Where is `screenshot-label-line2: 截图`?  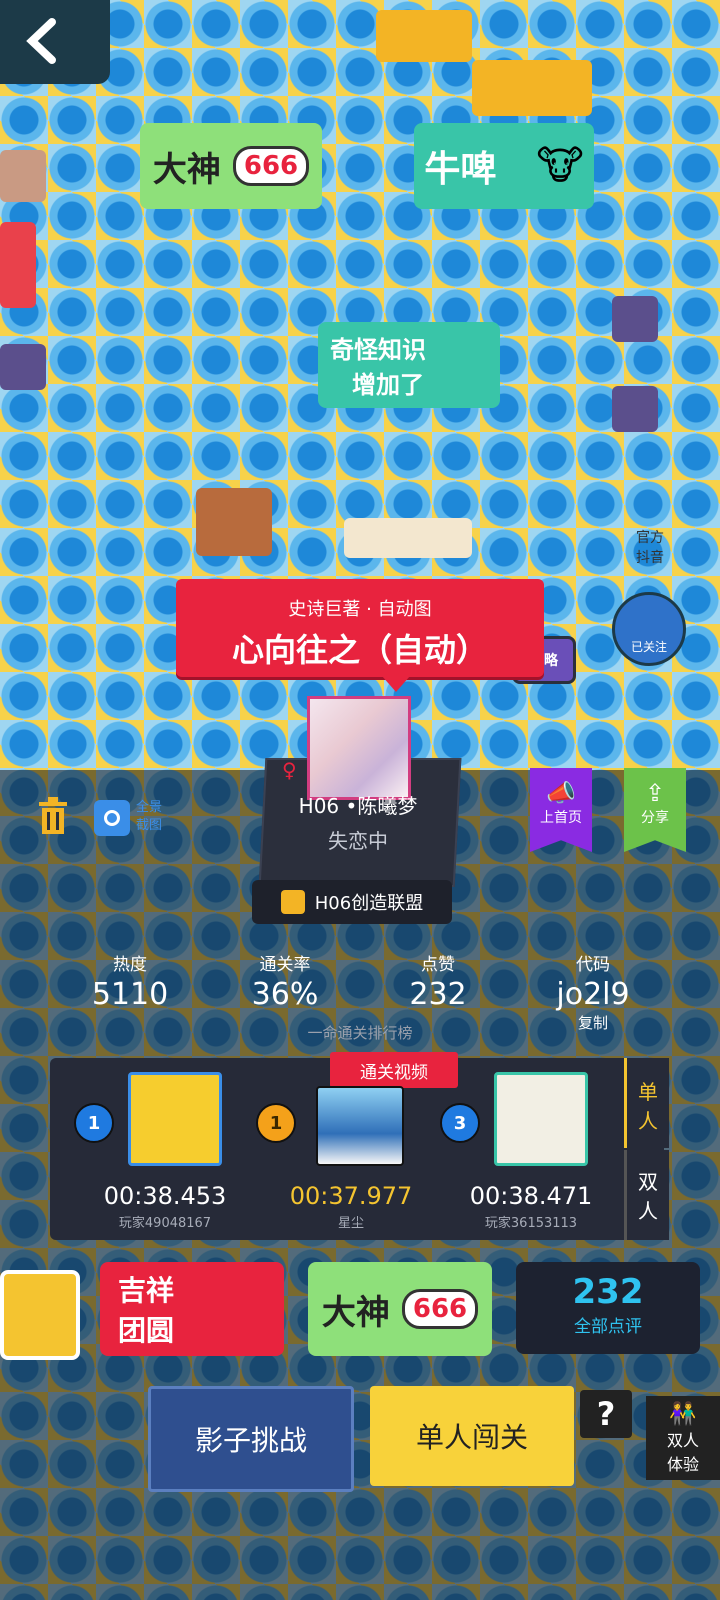 screenshot-label-line2: 截图 is located at coordinates (149, 825).